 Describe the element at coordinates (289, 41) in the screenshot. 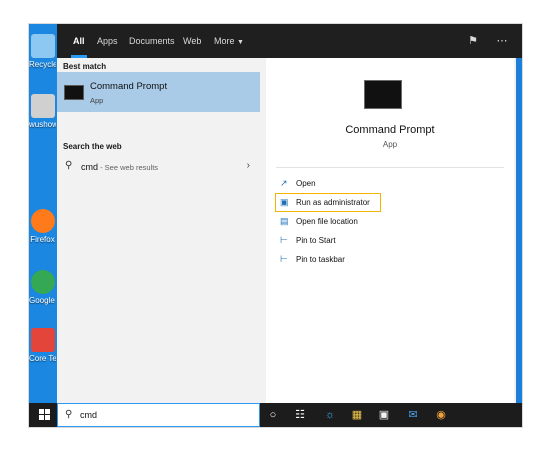

I see `search-tabs-bar: All Apps Documents Web More ▼ ⚑ ⋯` at that location.